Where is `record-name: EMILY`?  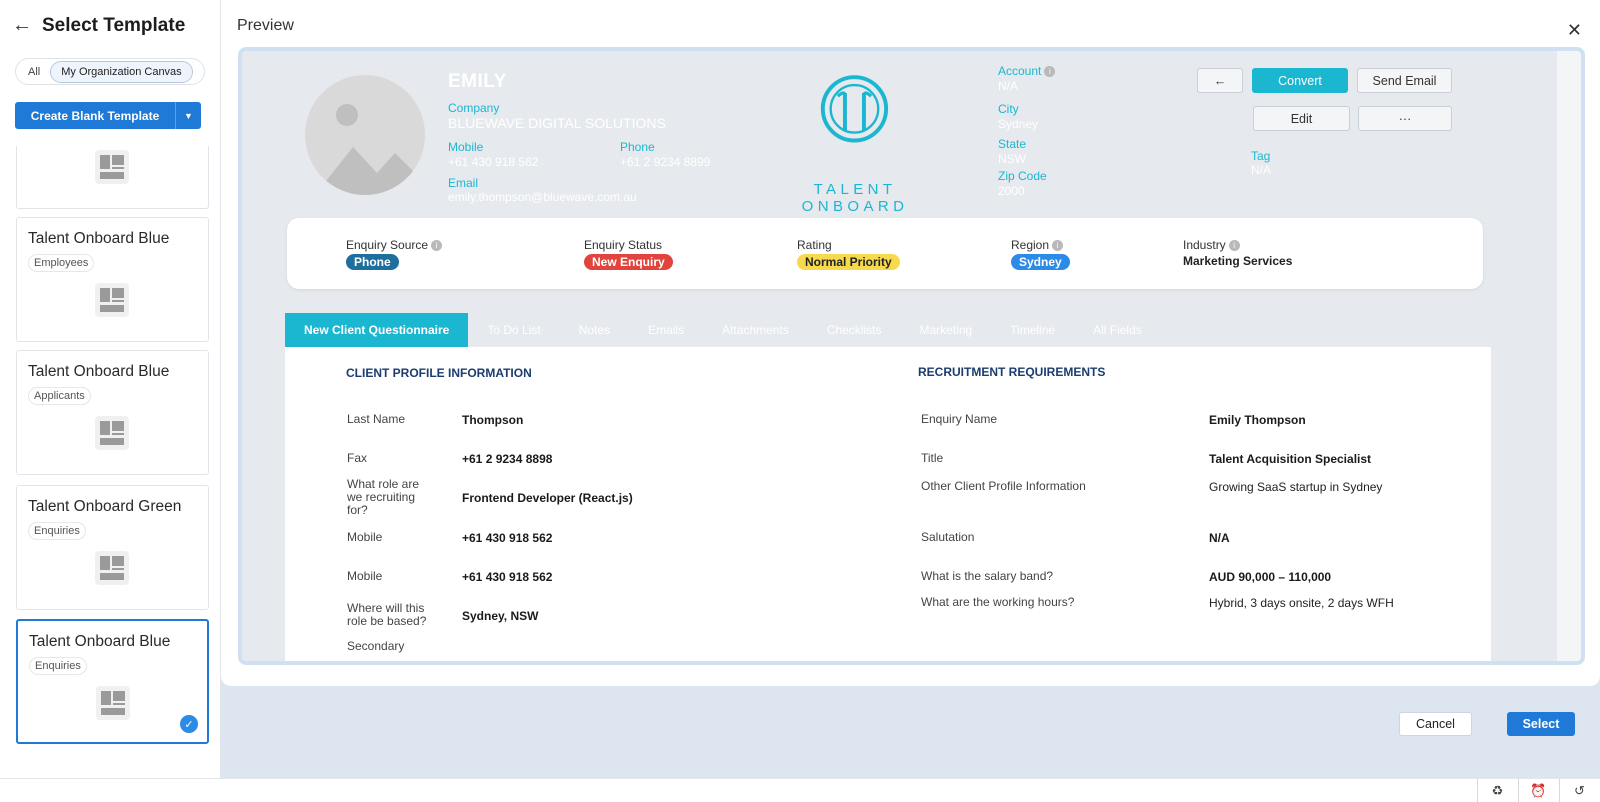
record-name: EMILY is located at coordinates (477, 81).